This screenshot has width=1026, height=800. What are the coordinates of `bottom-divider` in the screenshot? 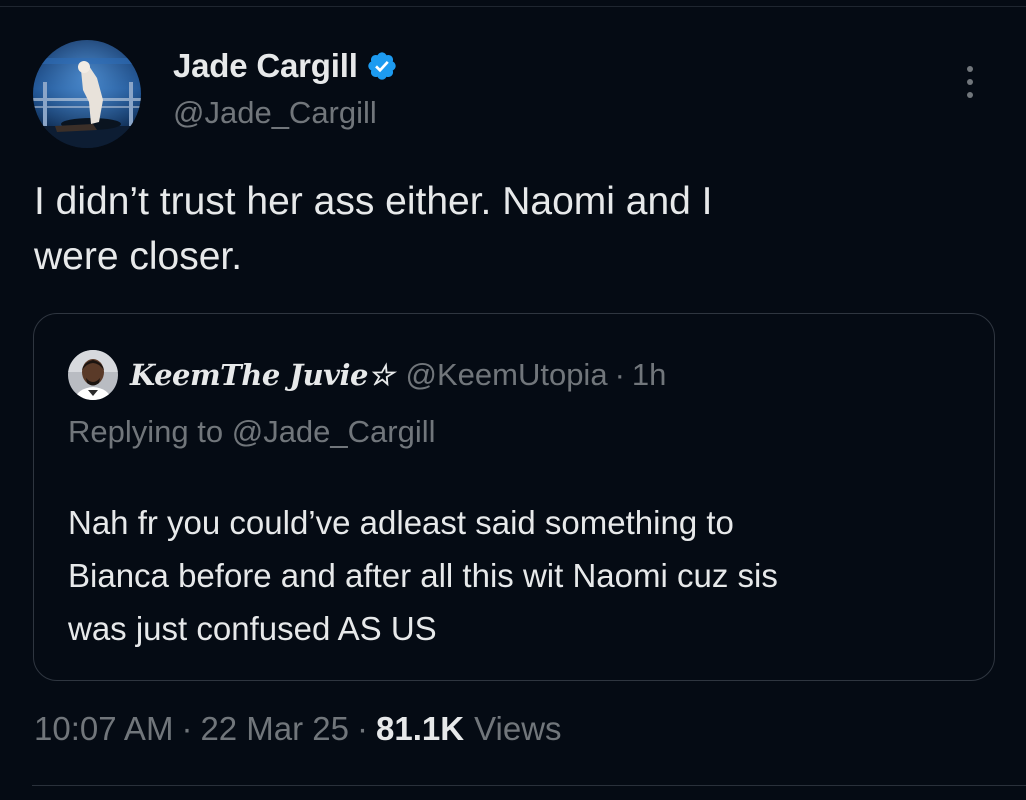 It's located at (529, 785).